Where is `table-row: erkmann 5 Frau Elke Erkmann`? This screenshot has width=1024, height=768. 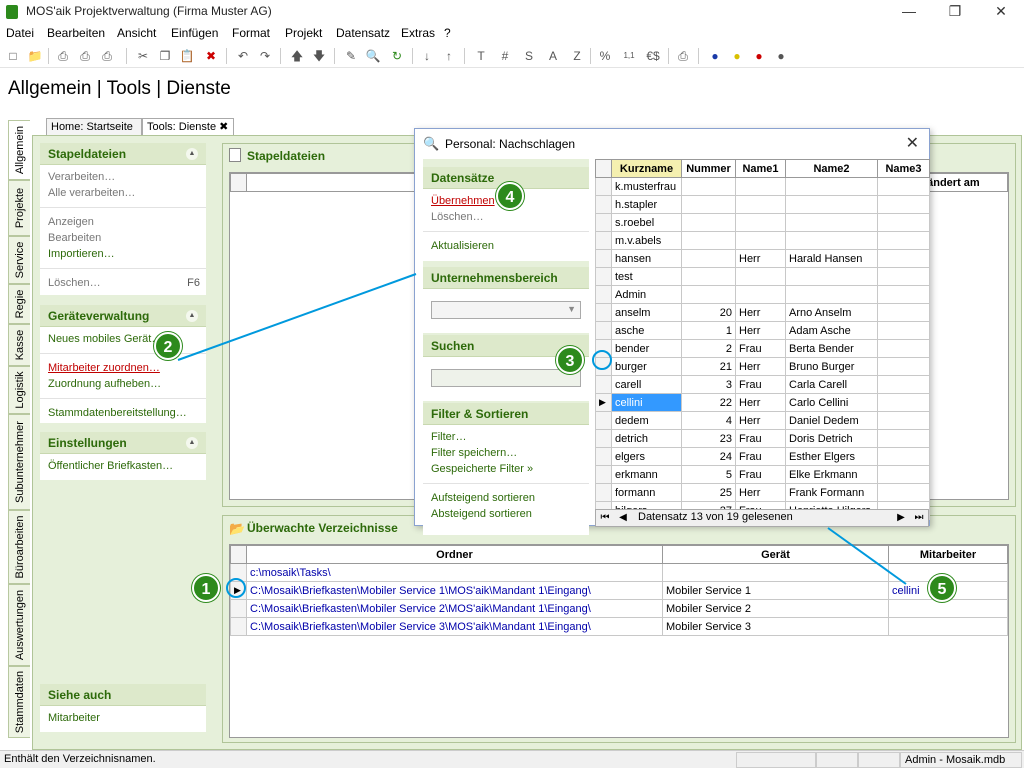 table-row: erkmann 5 Frau Elke Erkmann is located at coordinates (762, 474).